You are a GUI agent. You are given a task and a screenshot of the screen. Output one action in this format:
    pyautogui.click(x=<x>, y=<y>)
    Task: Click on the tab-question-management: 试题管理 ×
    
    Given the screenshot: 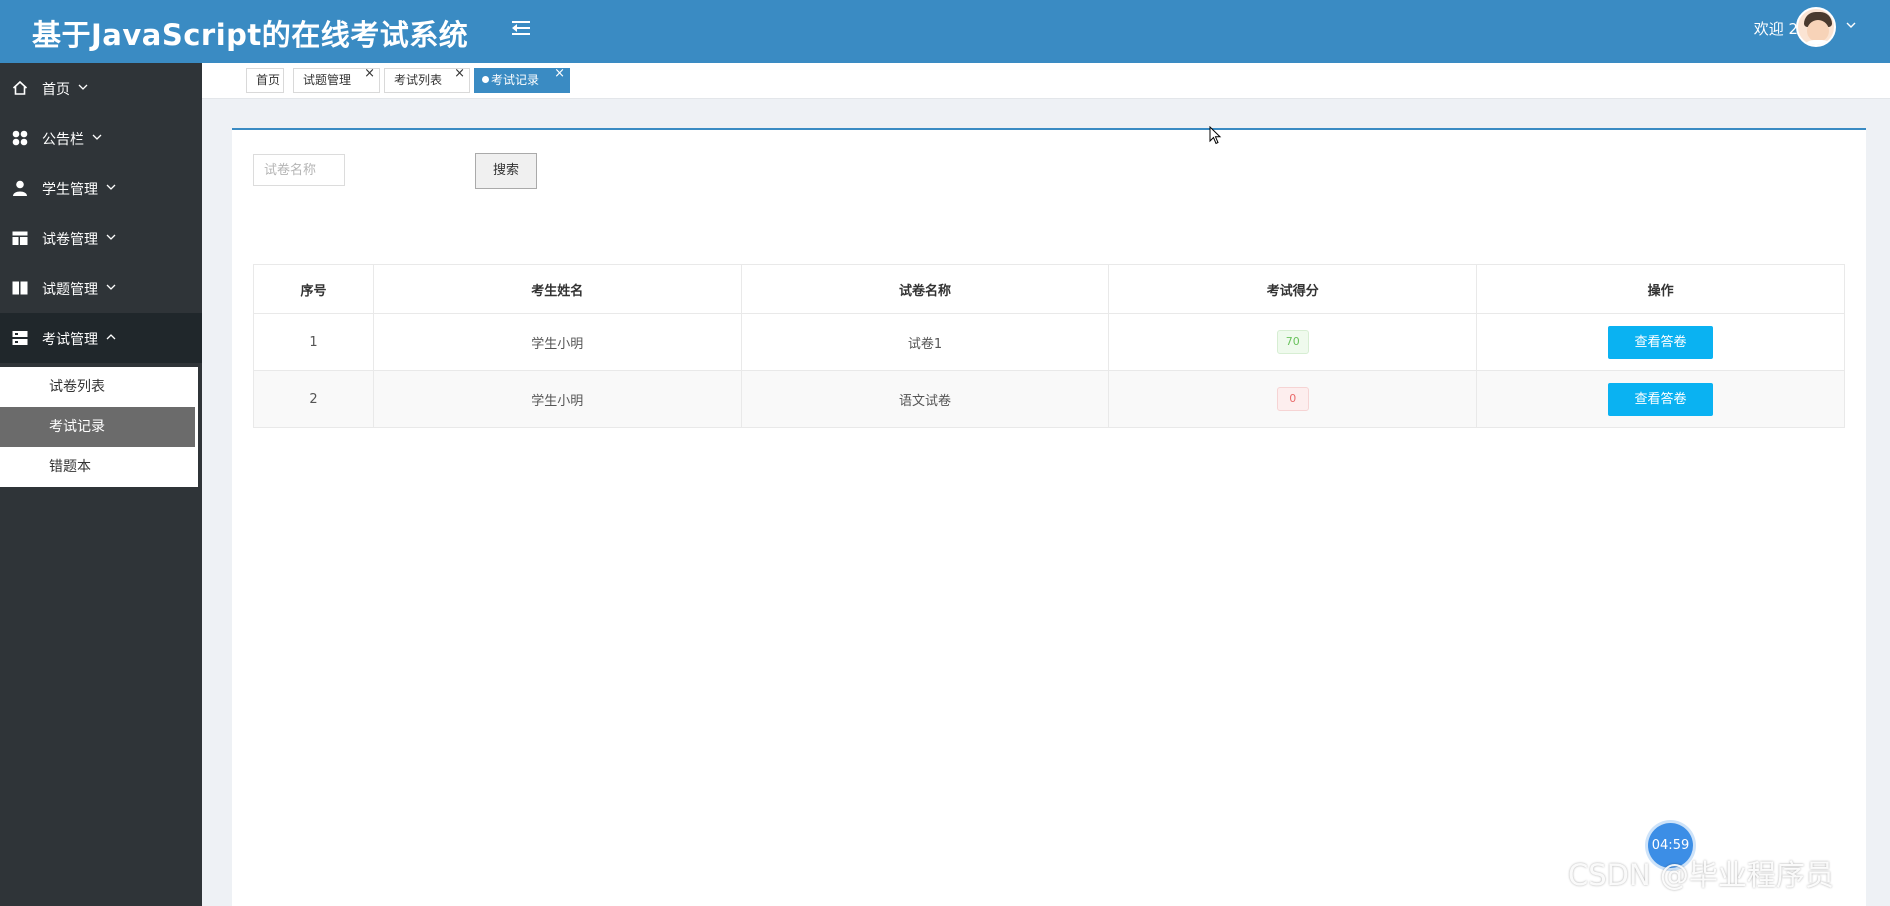 What is the action you would take?
    pyautogui.click(x=336, y=80)
    